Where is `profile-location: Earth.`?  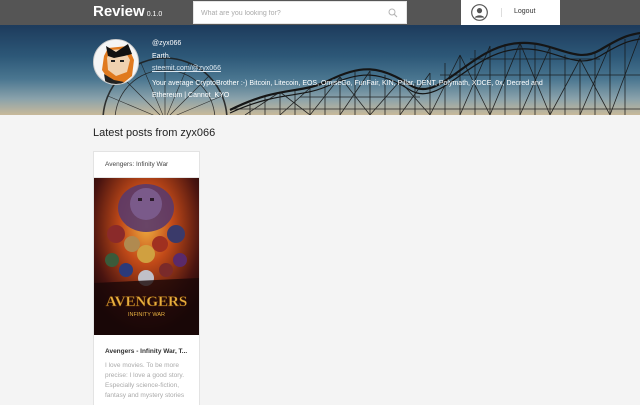
profile-location: Earth. is located at coordinates (161, 56).